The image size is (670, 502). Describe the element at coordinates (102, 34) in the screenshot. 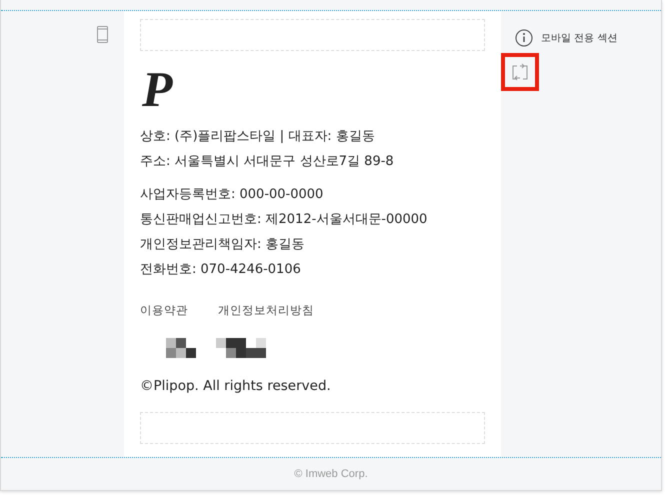

I see `mobile-phone-icon` at that location.